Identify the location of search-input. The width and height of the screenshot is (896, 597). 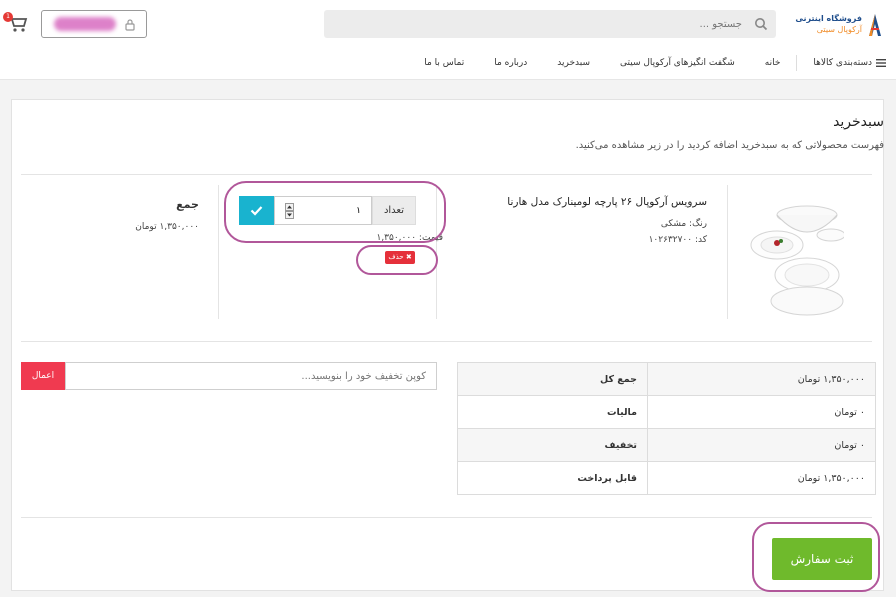
(539, 24).